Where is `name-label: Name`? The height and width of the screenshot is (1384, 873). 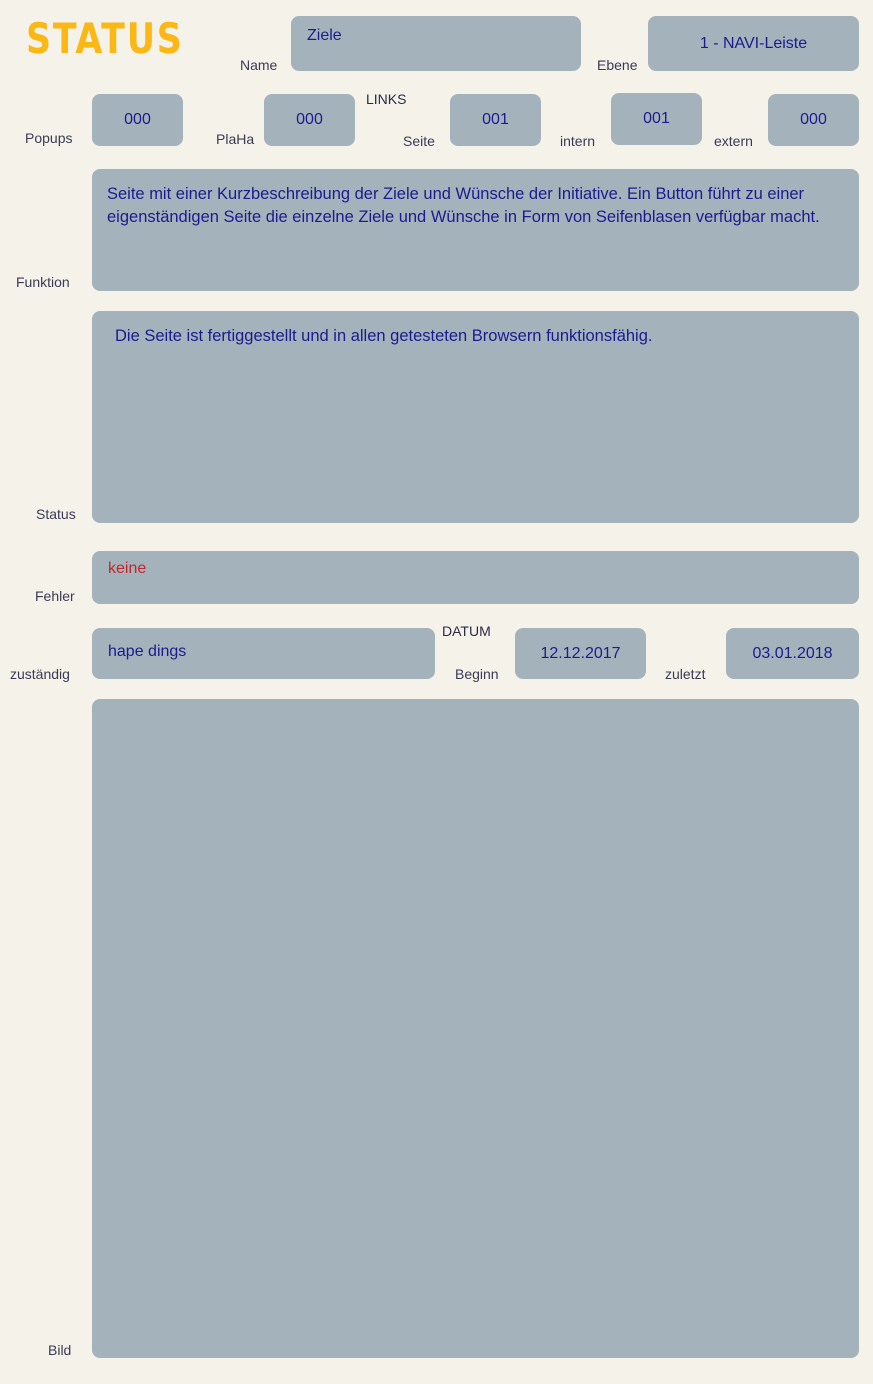
name-label: Name is located at coordinates (259, 65).